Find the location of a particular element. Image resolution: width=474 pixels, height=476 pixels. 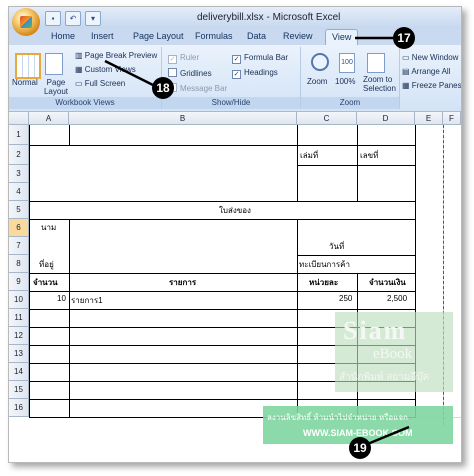

arrow-19-line is located at coordinates (387, 436).